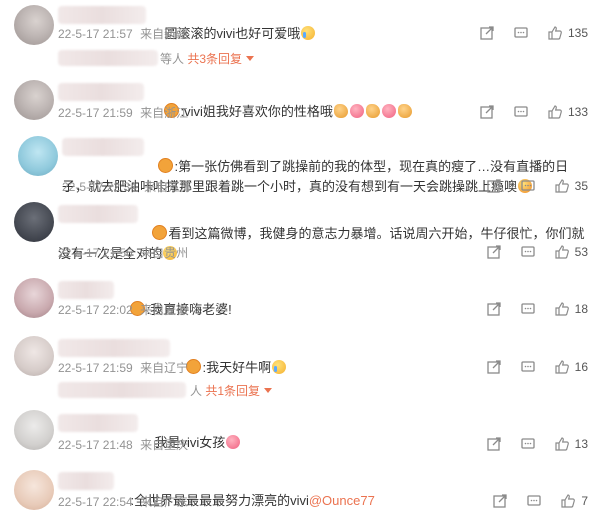 The width and height of the screenshot is (600, 531). Describe the element at coordinates (168, 187) in the screenshot. I see `comment-location: 来自江苏` at that location.